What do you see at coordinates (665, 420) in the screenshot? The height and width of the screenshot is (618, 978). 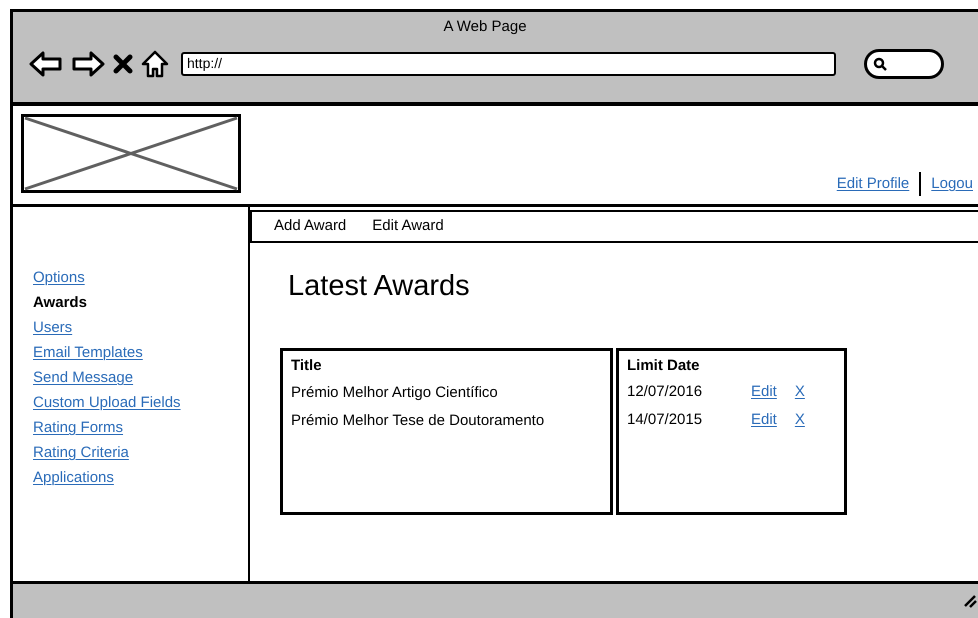 I see `table-cell-text: 14/07/2015` at bounding box center [665, 420].